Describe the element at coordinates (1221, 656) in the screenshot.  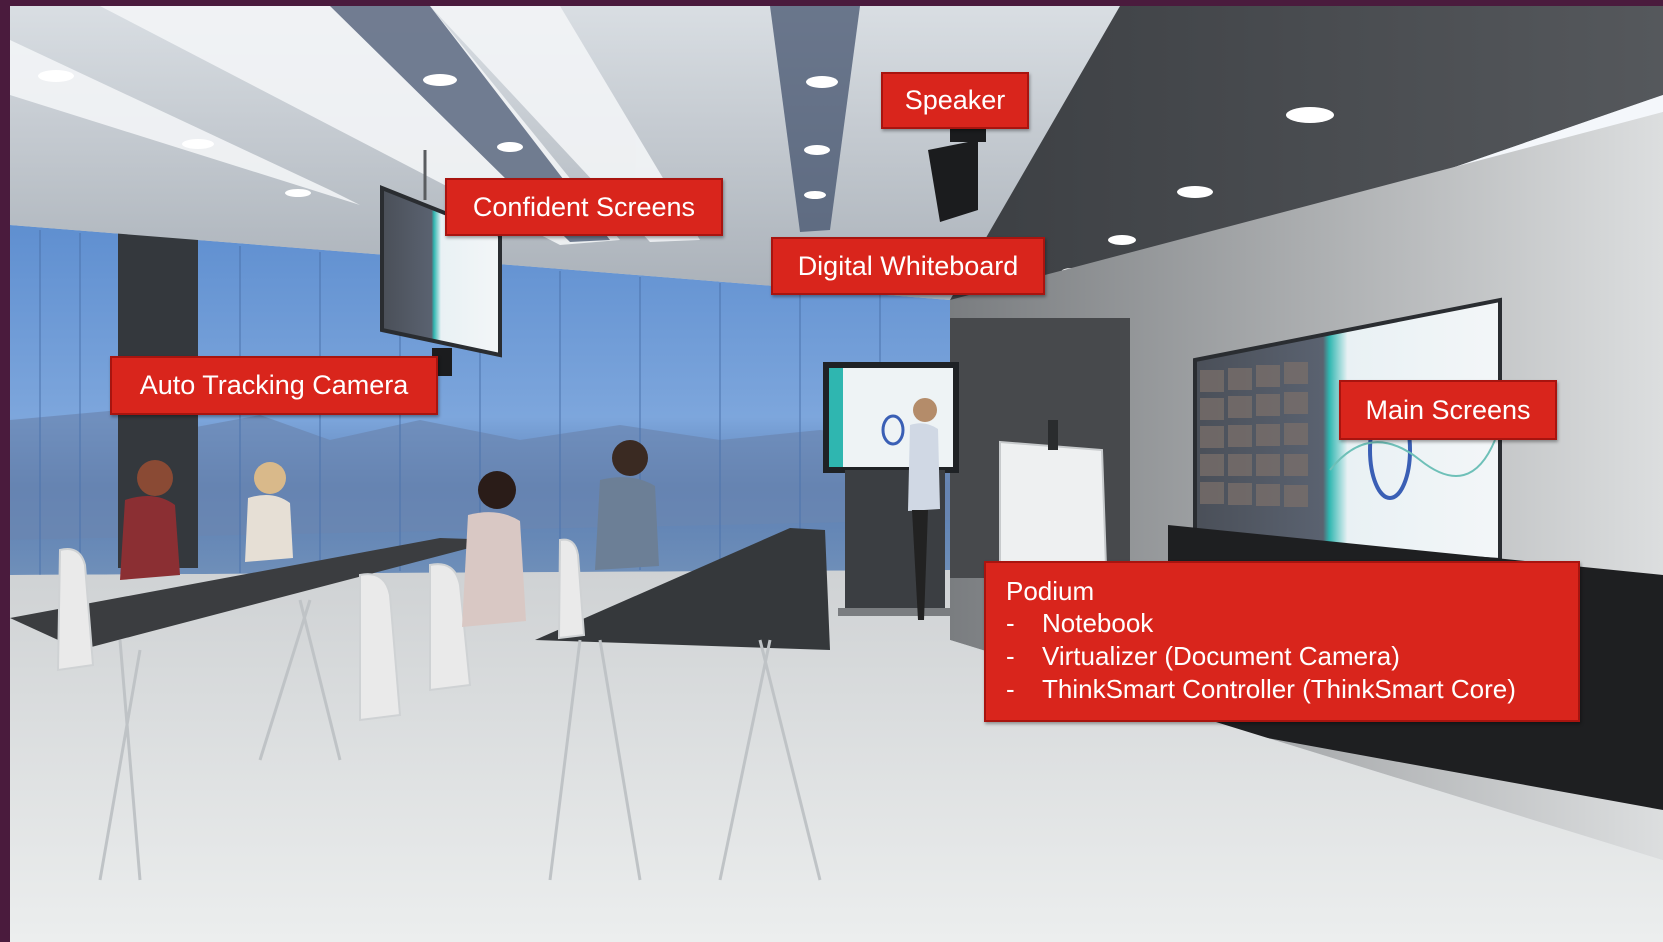
I see `podium-item-virtualizer: Virtualizer (Document Camera)` at that location.